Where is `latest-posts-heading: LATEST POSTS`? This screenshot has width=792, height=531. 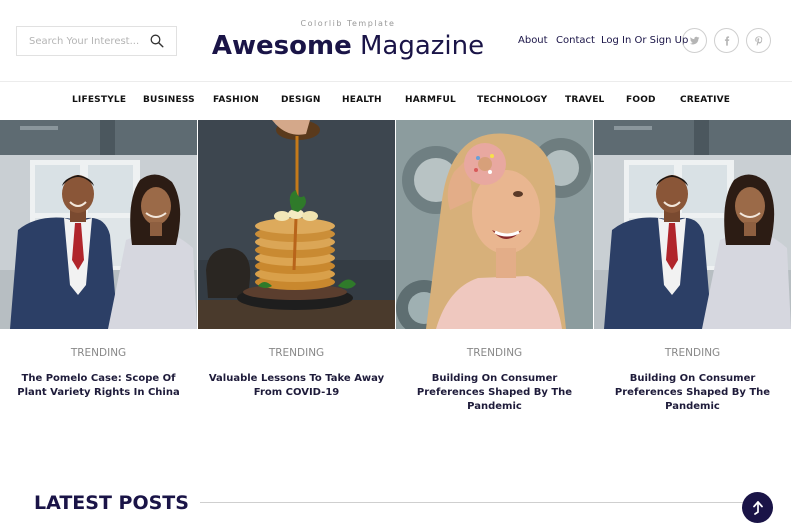
latest-posts-heading: LATEST POSTS is located at coordinates (111, 503).